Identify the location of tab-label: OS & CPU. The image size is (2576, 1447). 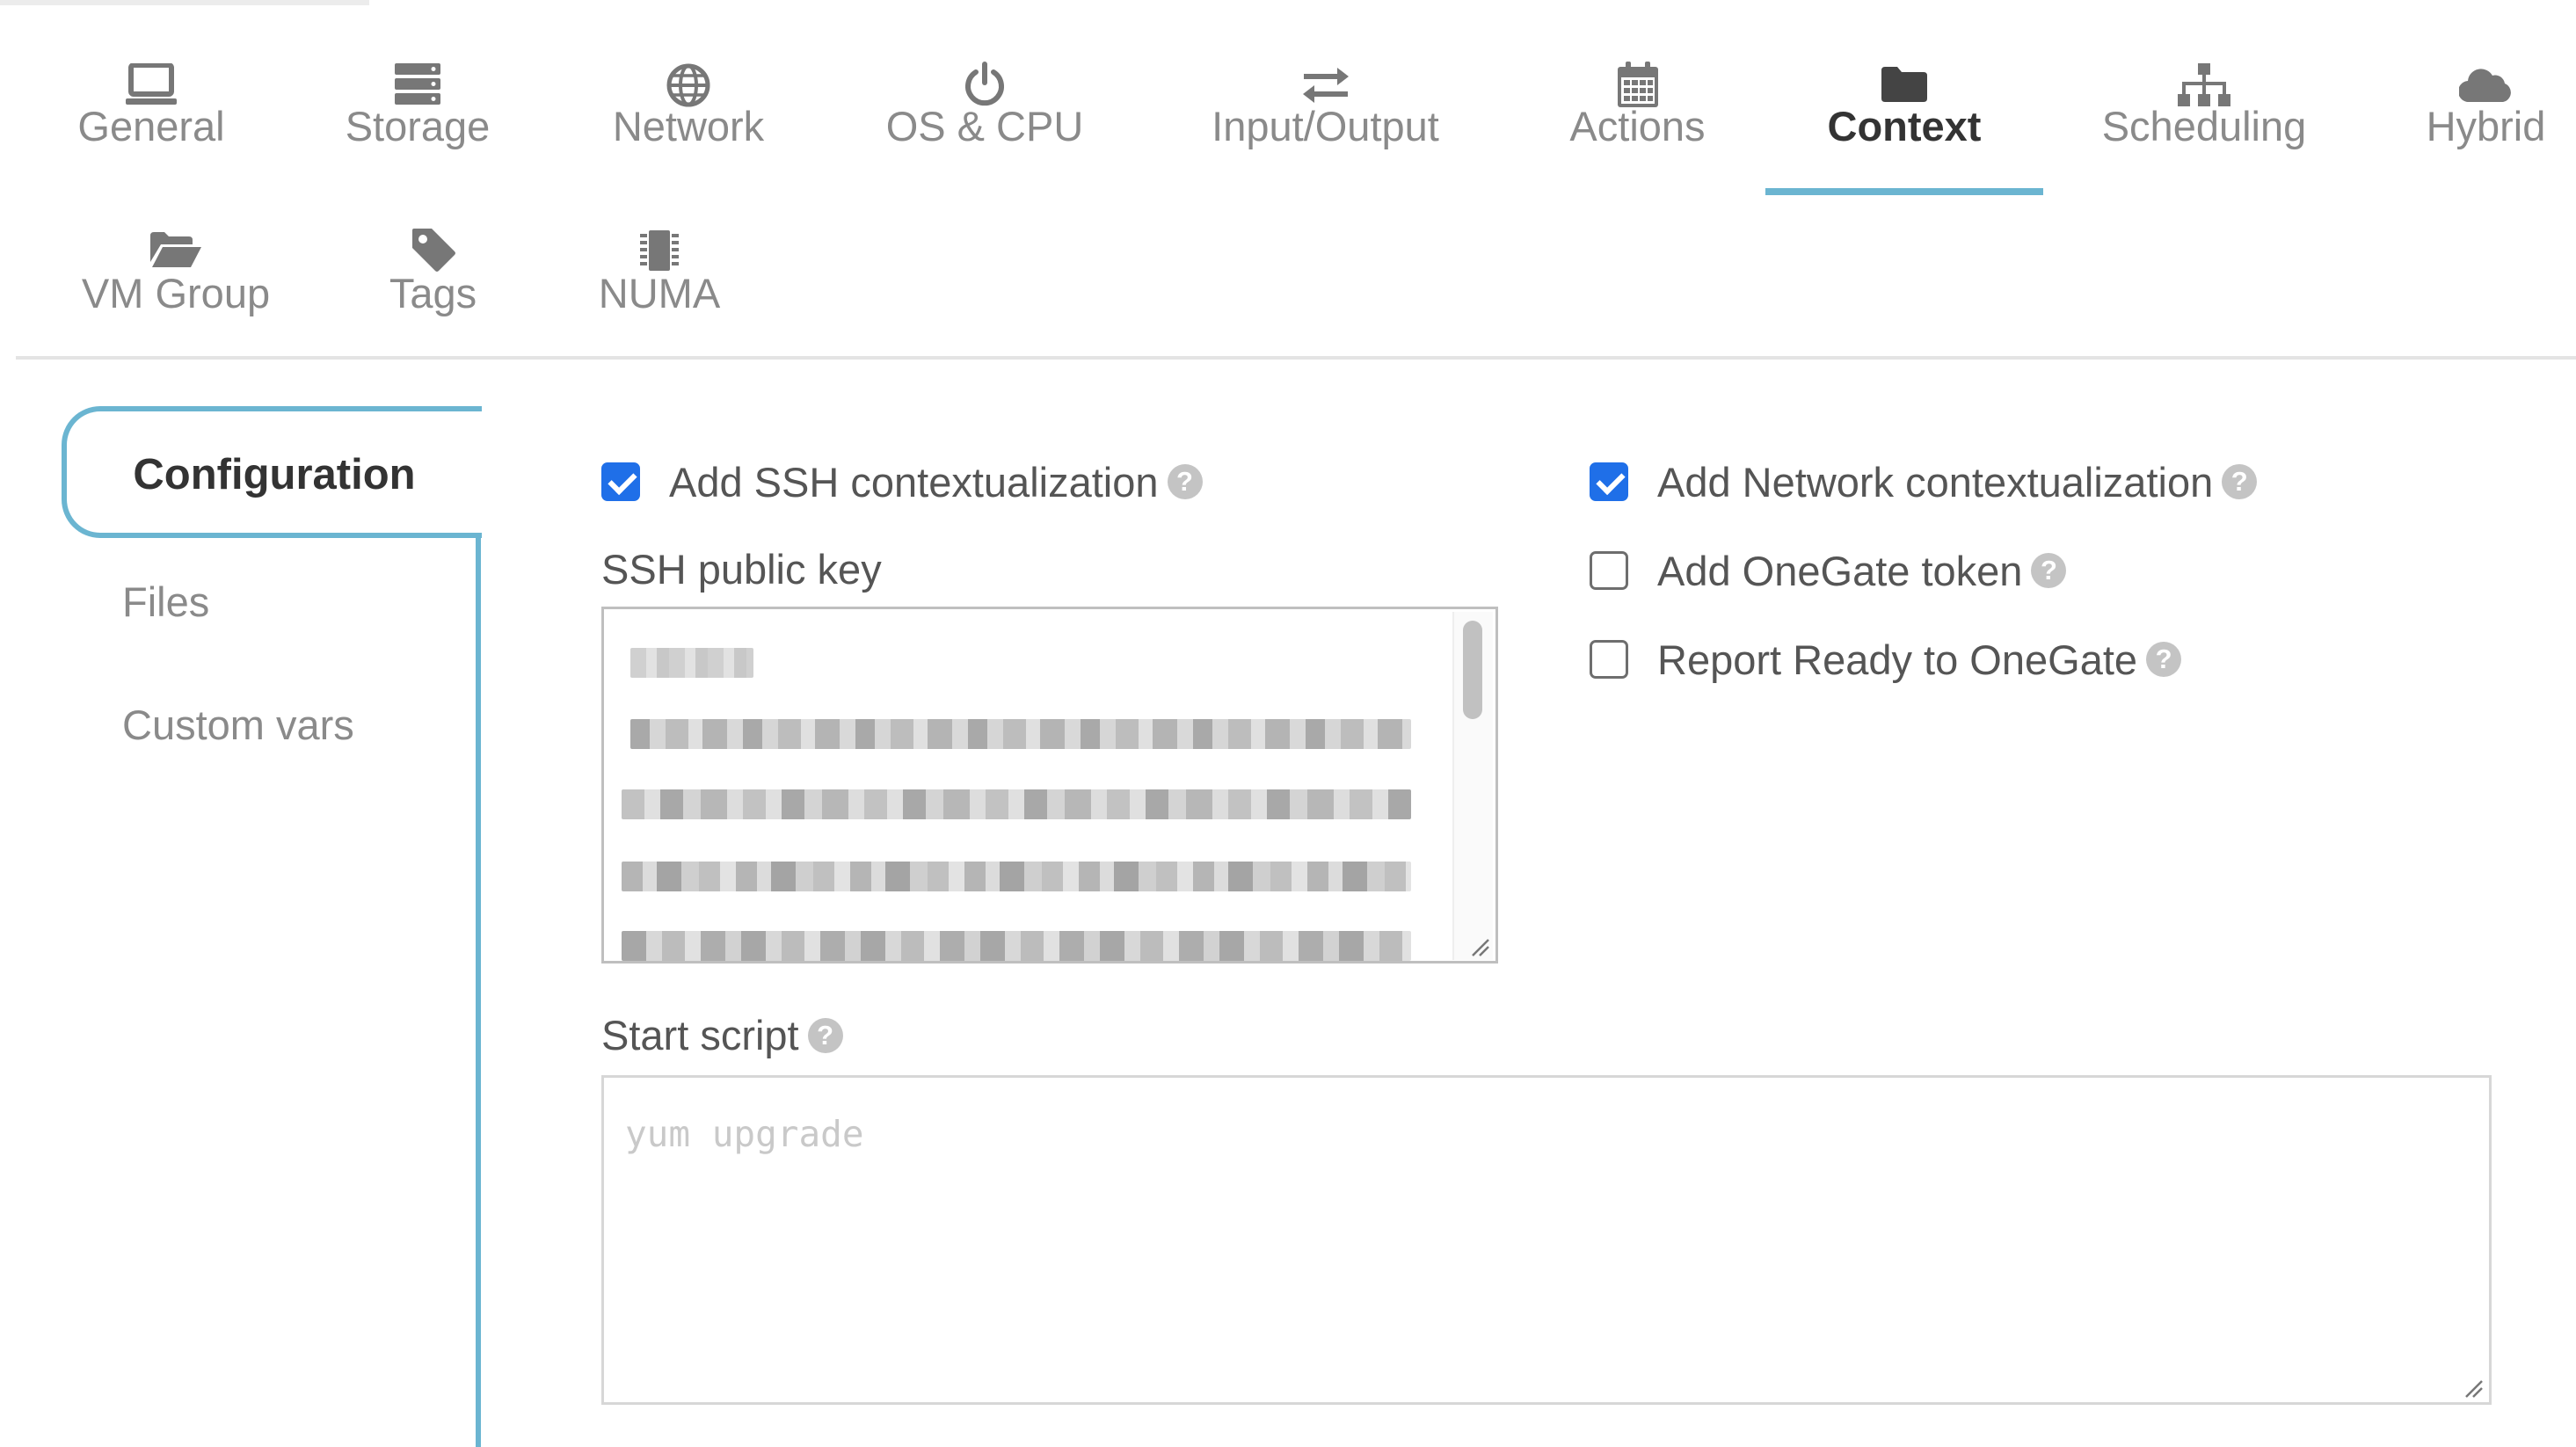
(984, 126).